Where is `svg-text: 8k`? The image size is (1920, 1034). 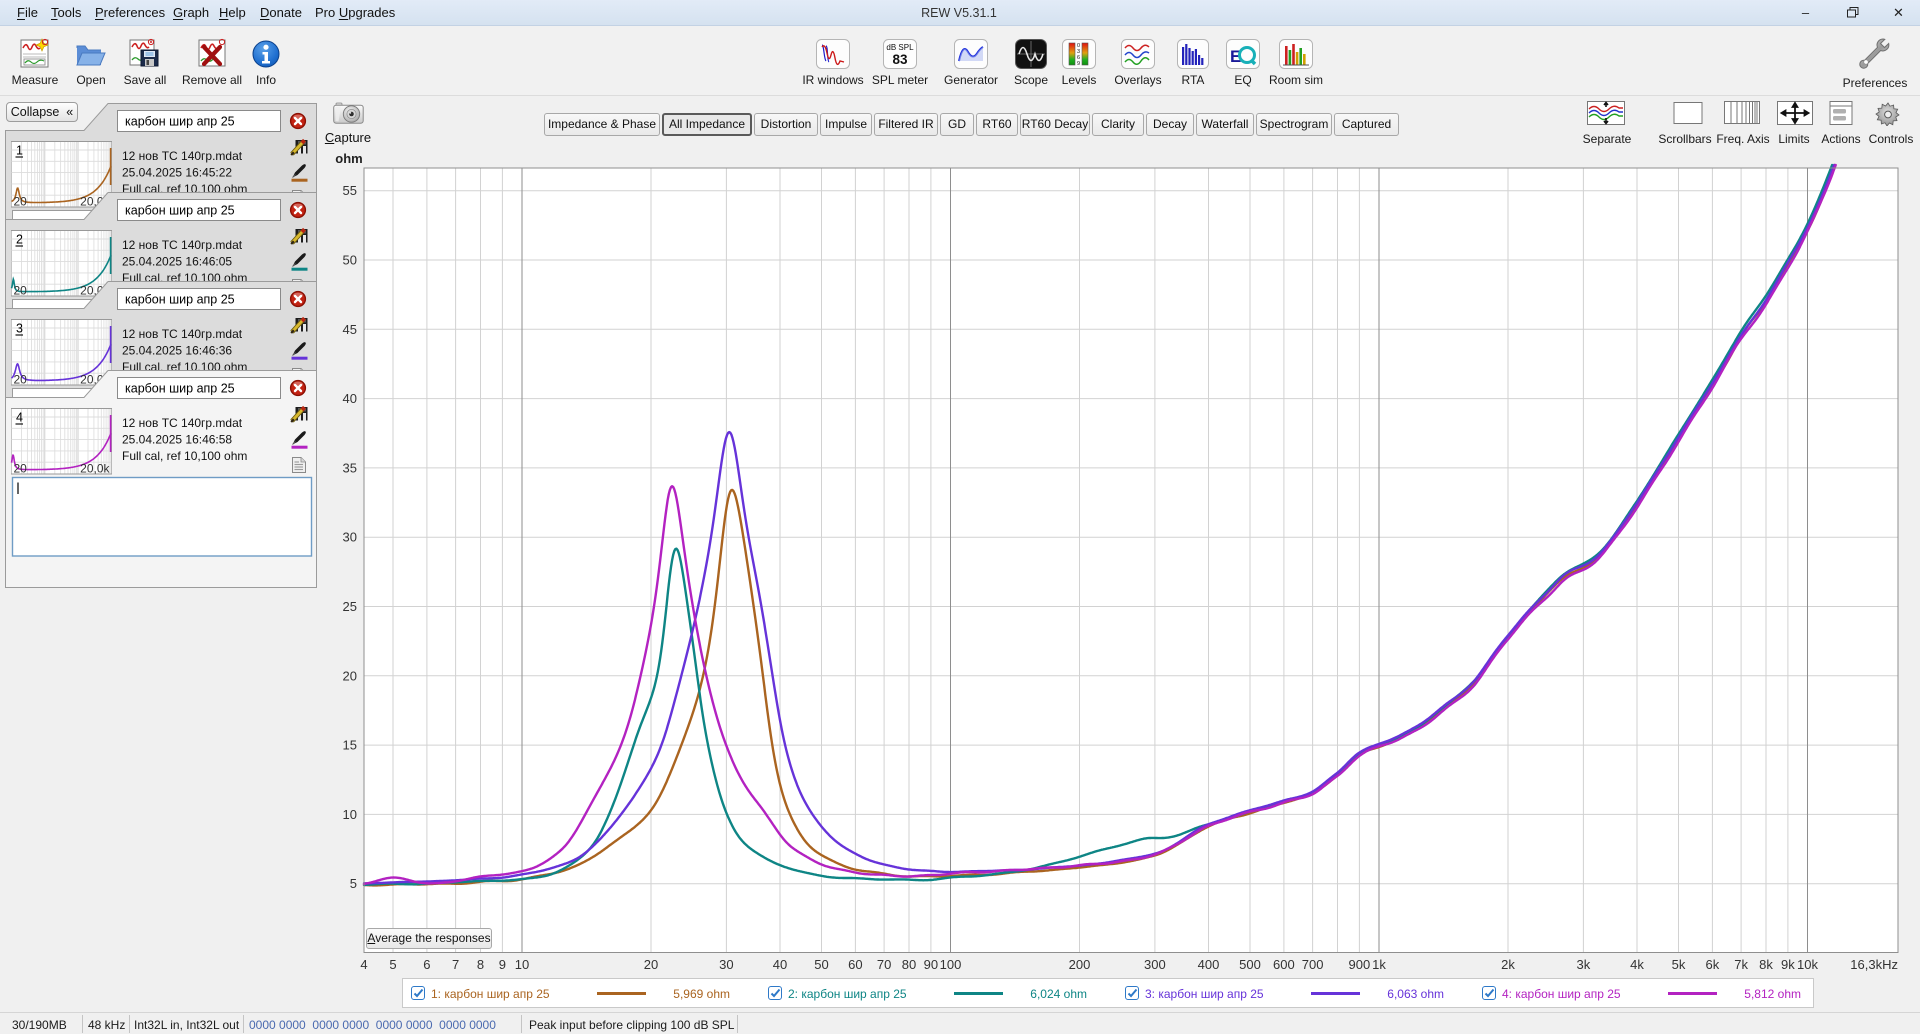
svg-text: 8k is located at coordinates (1766, 964).